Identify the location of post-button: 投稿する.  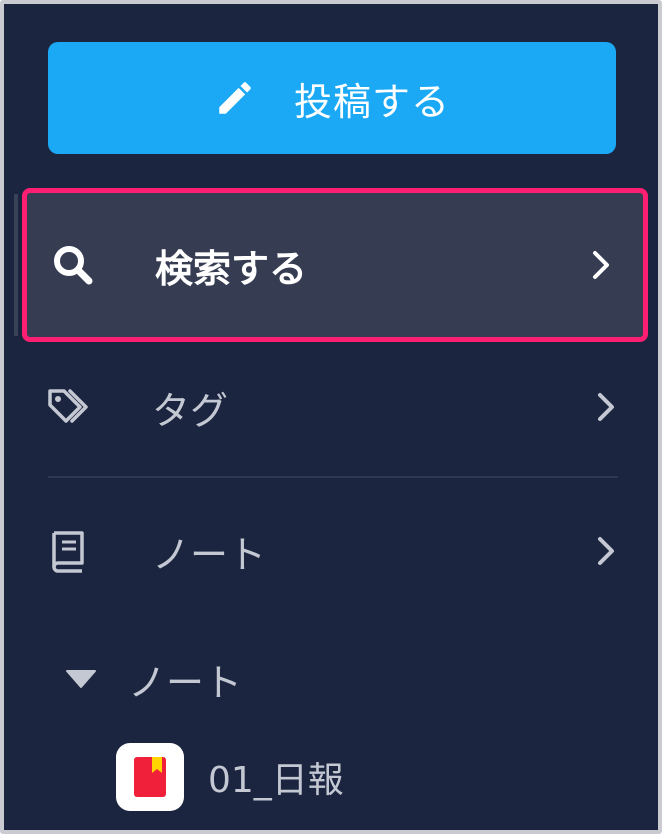
(332, 98).